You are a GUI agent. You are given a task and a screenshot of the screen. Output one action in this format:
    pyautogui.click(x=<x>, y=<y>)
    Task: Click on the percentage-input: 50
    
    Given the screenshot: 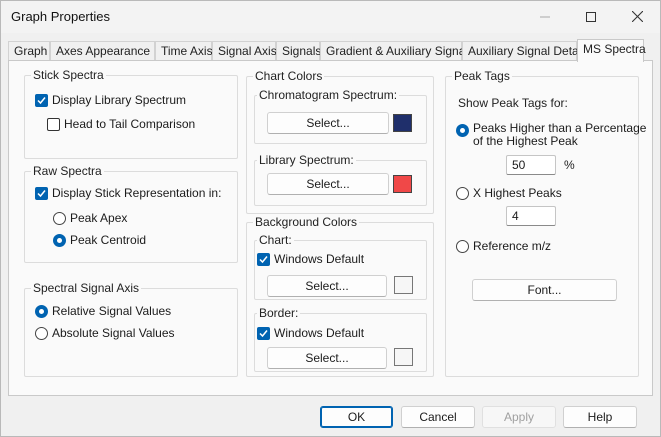 What is the action you would take?
    pyautogui.click(x=531, y=165)
    